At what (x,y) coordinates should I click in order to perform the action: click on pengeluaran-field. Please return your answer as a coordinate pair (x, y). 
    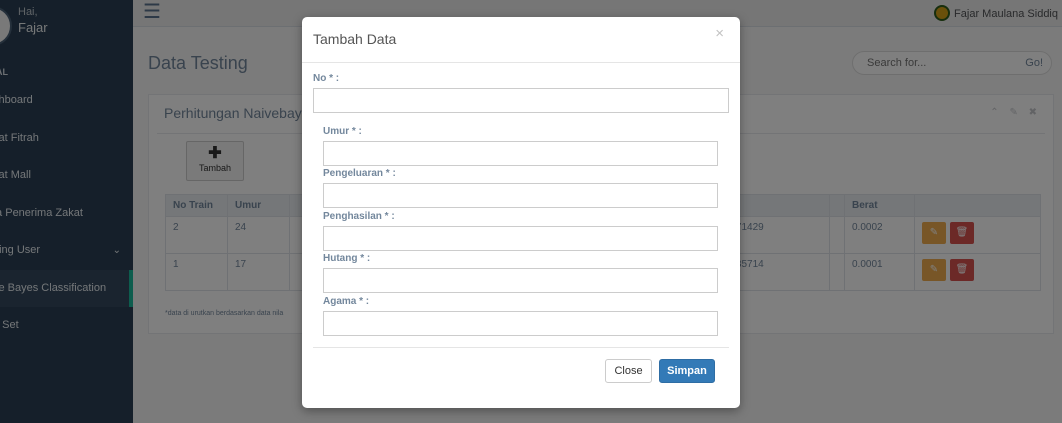
    Looking at the image, I should click on (520, 195).